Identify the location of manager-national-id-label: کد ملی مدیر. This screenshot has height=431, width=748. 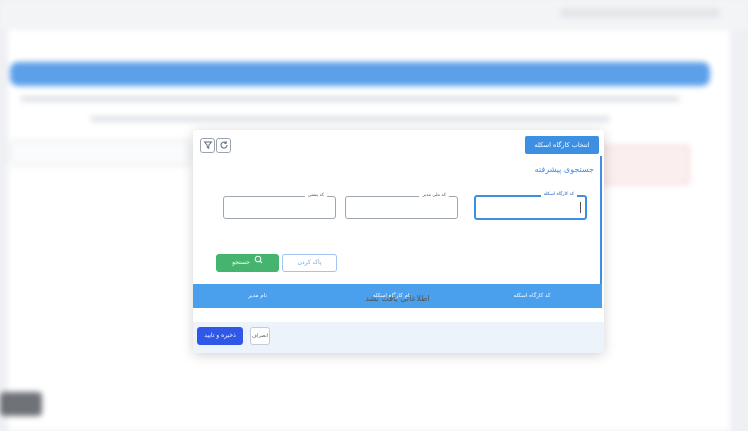
(434, 196).